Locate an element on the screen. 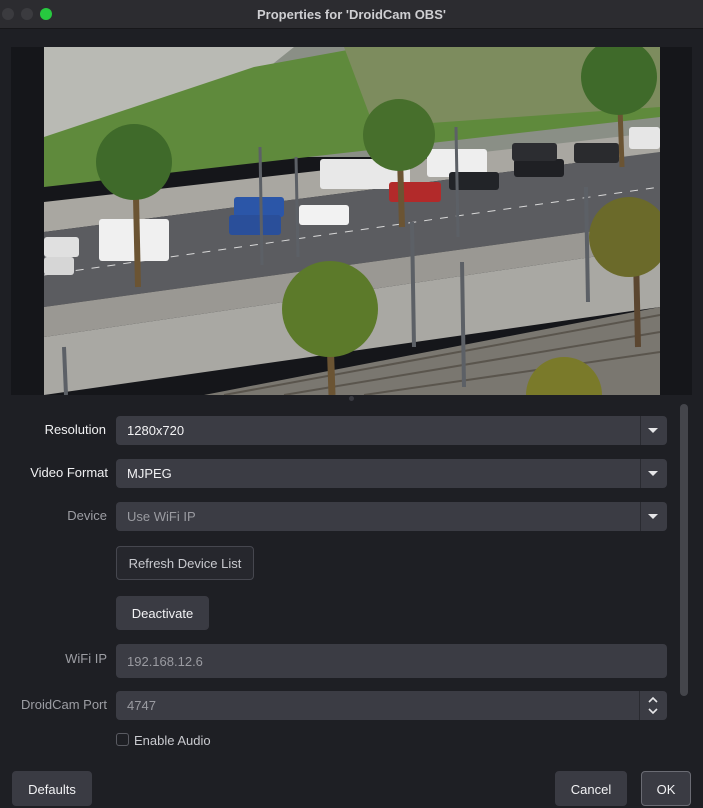 The image size is (703, 808). window-title: Properties for 'DroidCam OBS' is located at coordinates (351, 14).